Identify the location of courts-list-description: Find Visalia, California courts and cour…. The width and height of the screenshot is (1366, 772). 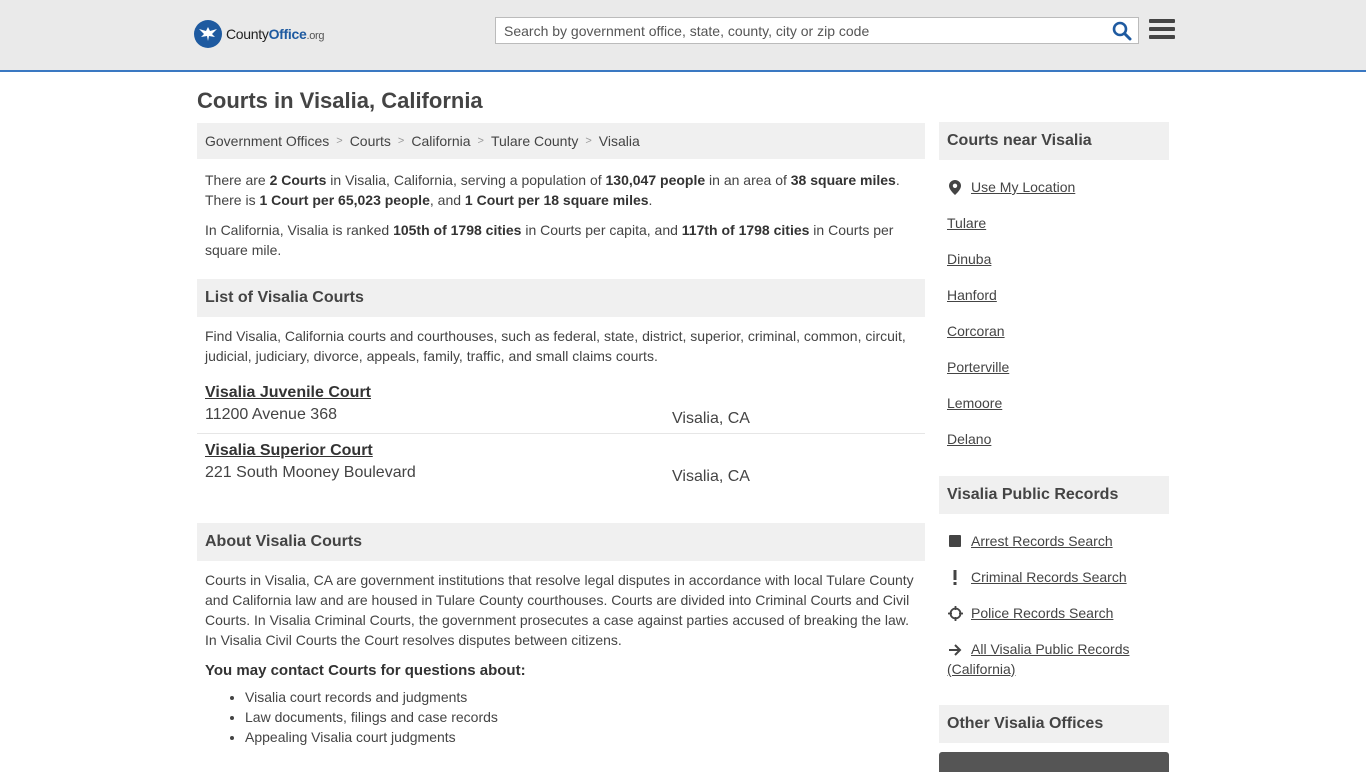
(555, 346).